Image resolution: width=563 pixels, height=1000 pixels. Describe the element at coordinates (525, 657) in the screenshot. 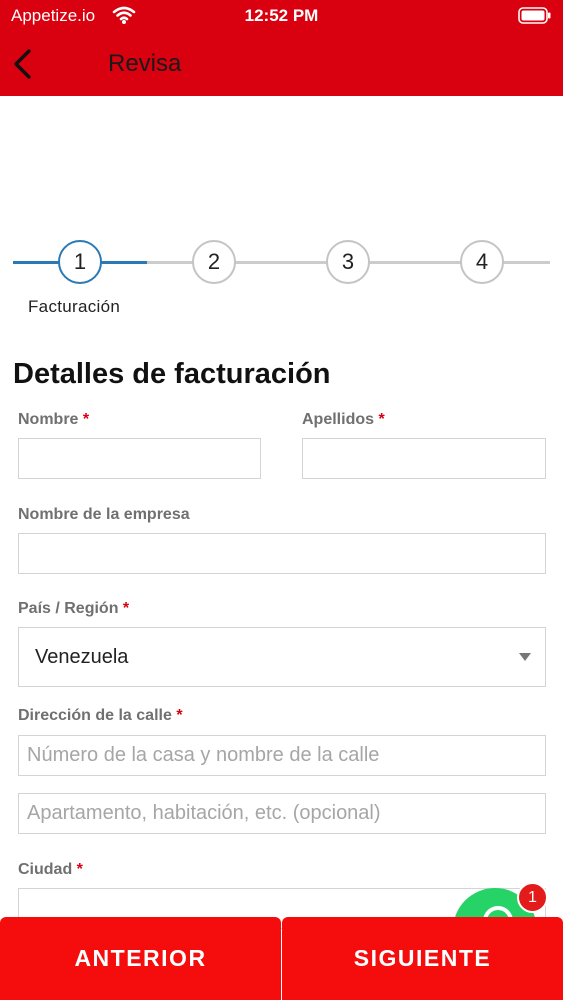

I see `dropdown-caret-icon` at that location.